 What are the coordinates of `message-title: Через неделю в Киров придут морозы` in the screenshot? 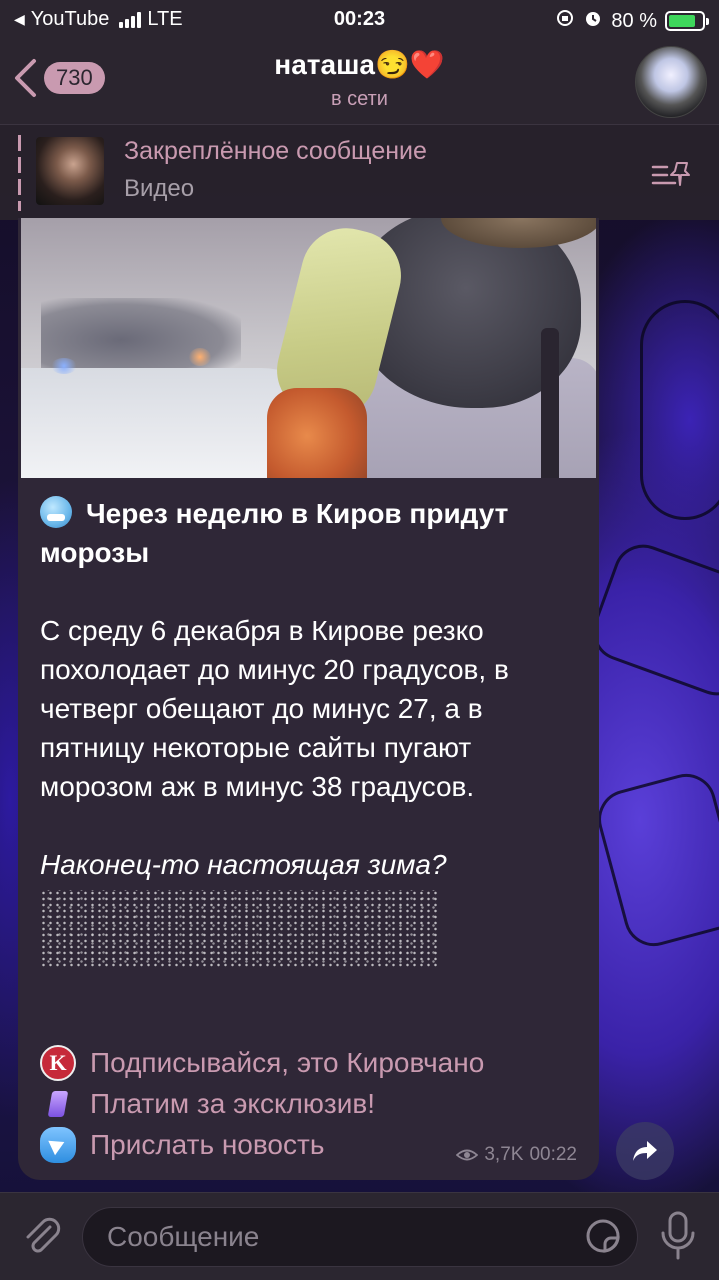 It's located at (274, 532).